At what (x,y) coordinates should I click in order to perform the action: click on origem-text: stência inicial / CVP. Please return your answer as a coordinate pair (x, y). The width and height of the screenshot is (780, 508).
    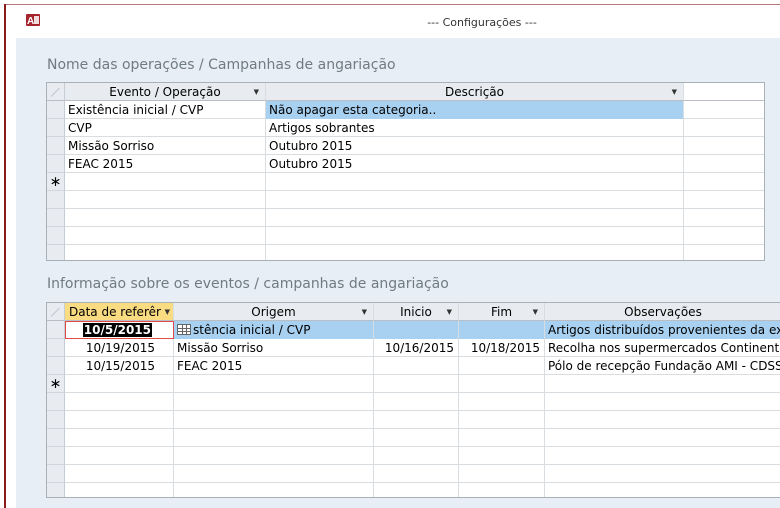
    Looking at the image, I should click on (252, 330).